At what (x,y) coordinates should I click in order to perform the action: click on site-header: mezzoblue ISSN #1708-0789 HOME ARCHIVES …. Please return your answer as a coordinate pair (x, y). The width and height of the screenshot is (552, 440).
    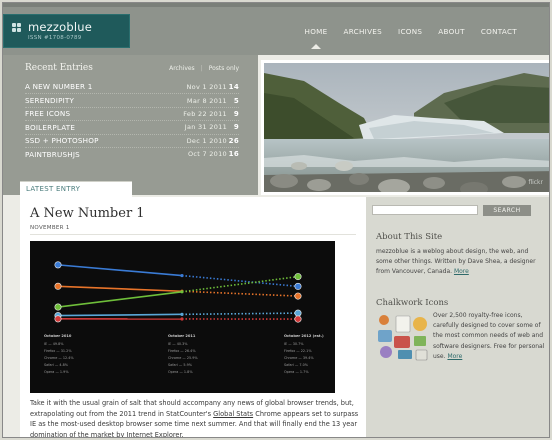
    Looking at the image, I should click on (276, 29).